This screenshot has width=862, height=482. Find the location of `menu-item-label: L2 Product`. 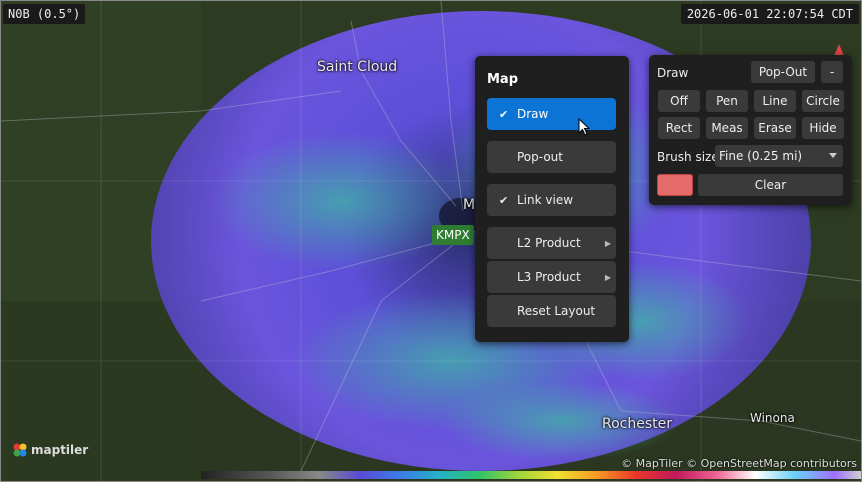

menu-item-label: L2 Product is located at coordinates (549, 243).